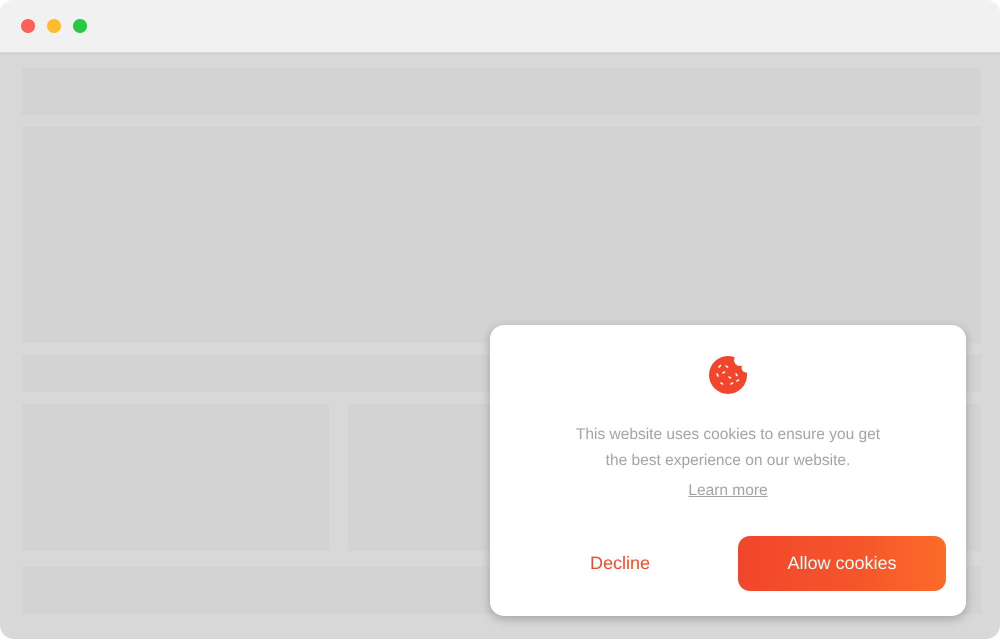  What do you see at coordinates (728, 491) in the screenshot?
I see `learn-more-link: Learn more` at bounding box center [728, 491].